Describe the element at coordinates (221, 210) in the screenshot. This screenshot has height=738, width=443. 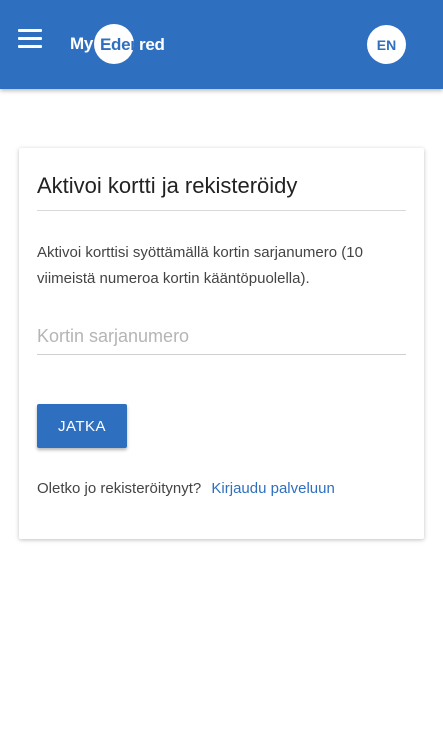
I see `title-divider` at that location.